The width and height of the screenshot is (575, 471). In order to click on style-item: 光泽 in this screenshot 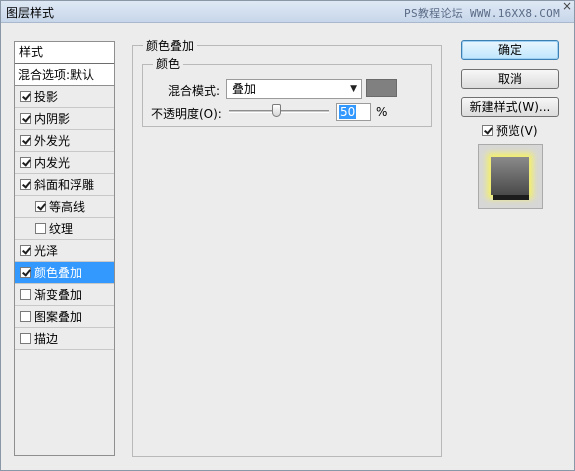, I will do `click(64, 251)`.